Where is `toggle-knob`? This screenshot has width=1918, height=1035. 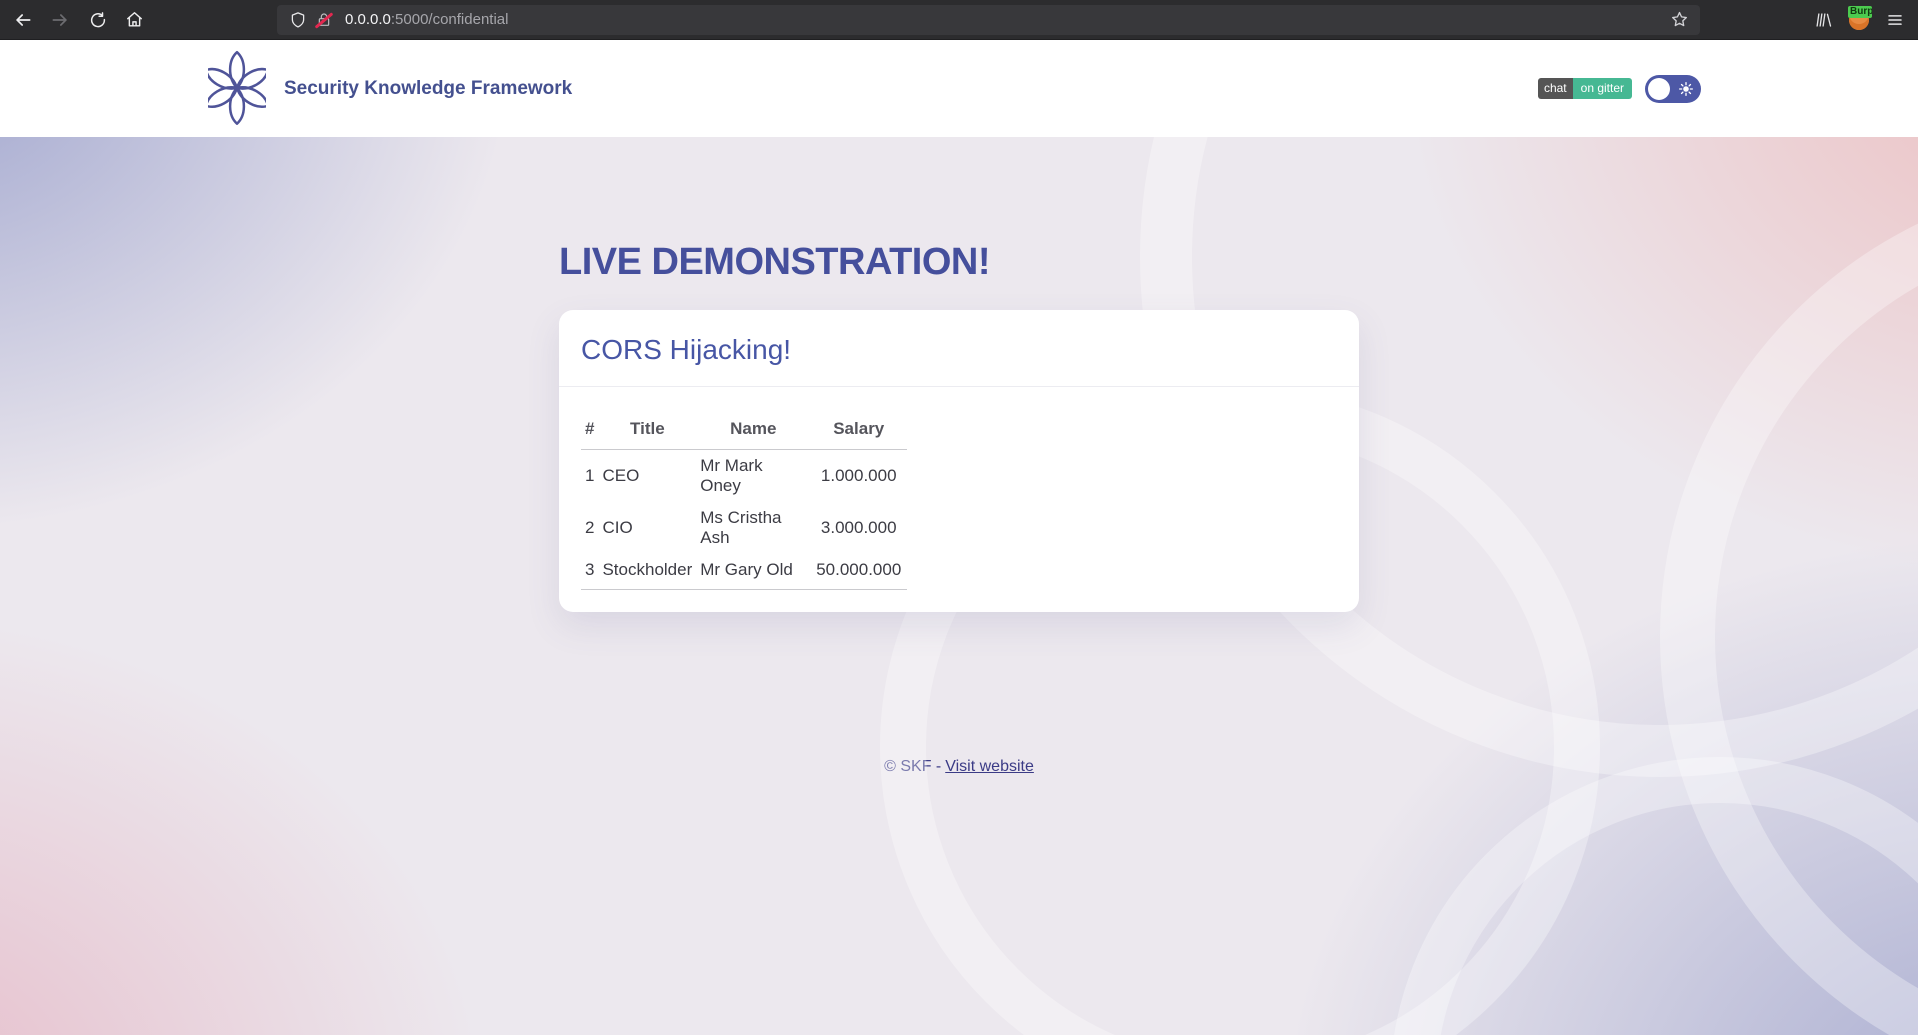 toggle-knob is located at coordinates (1659, 88).